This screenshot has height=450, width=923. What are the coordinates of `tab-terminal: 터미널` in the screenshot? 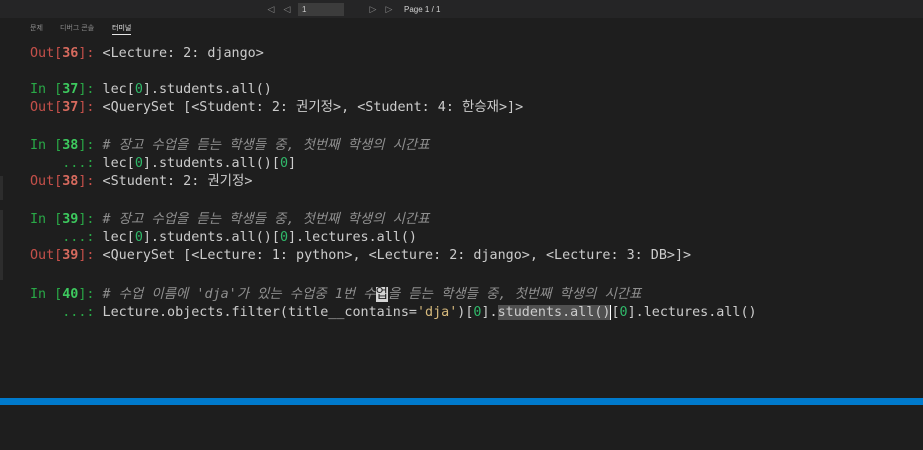 It's located at (122, 29).